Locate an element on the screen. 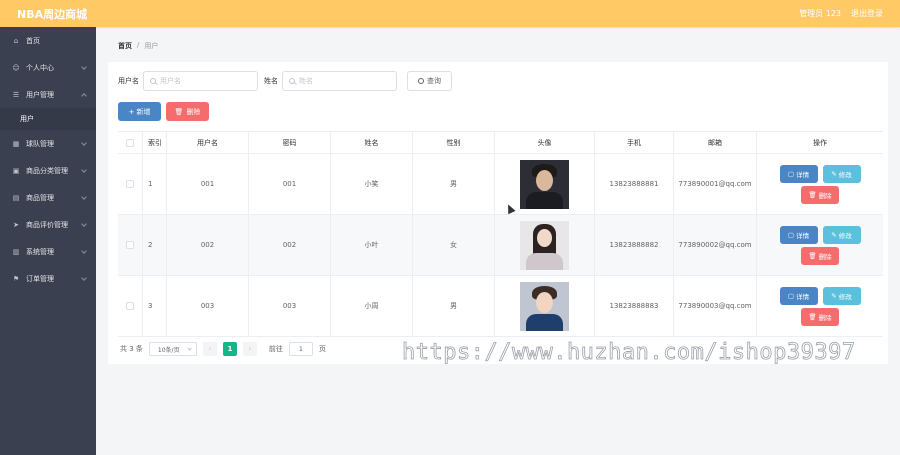  name-search-input: 姓名 is located at coordinates (339, 81).